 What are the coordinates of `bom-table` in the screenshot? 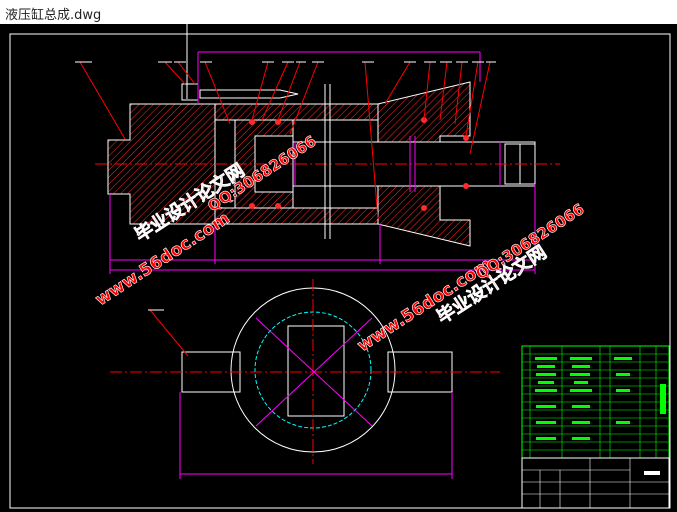 It's located at (595, 402).